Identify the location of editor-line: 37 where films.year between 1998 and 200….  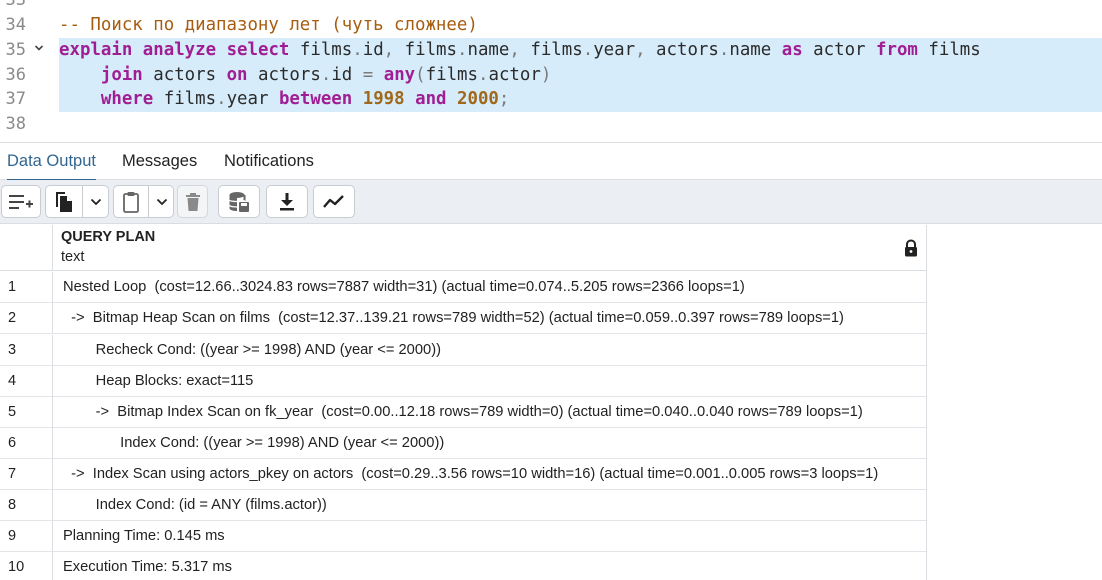
(551, 99).